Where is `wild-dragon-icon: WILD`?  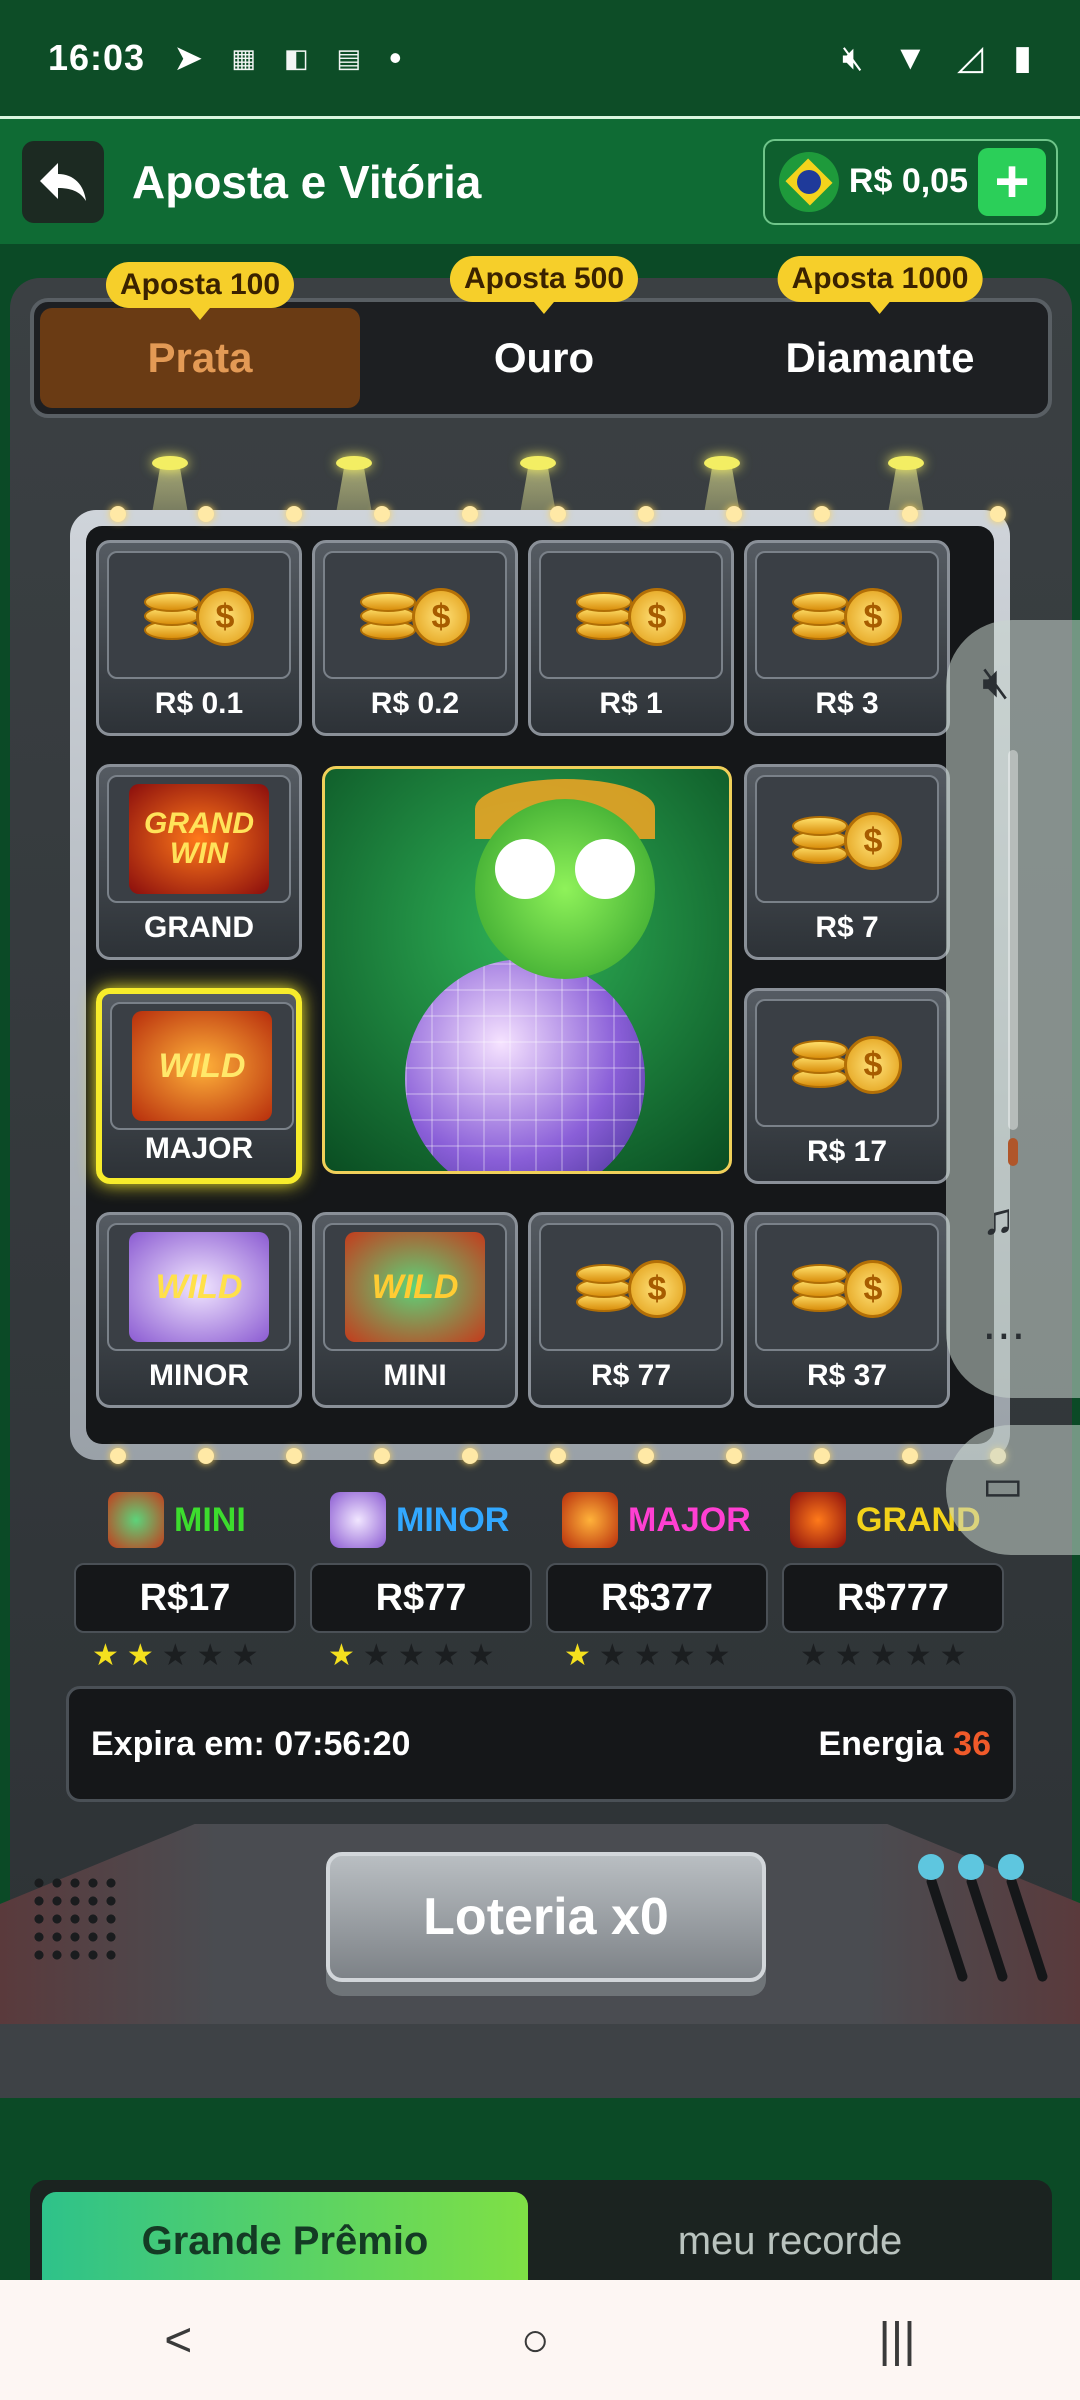 wild-dragon-icon: WILD is located at coordinates (415, 1287).